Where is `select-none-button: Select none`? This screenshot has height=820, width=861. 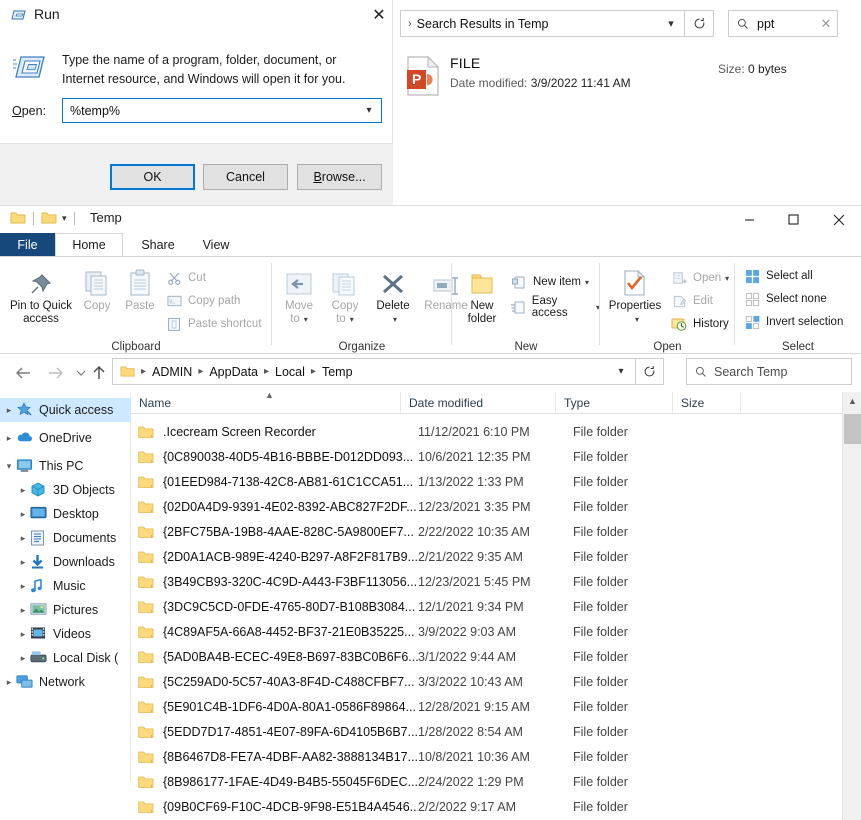
select-none-button: Select none is located at coordinates (785, 299).